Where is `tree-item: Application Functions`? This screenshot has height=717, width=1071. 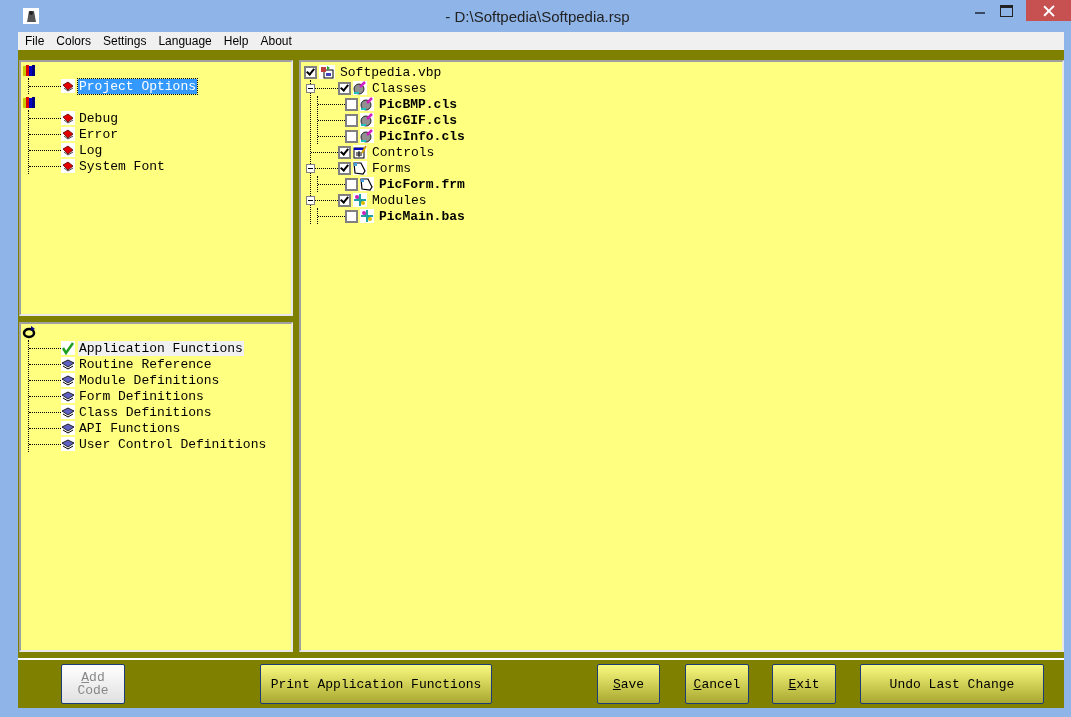 tree-item: Application Functions is located at coordinates (161, 348).